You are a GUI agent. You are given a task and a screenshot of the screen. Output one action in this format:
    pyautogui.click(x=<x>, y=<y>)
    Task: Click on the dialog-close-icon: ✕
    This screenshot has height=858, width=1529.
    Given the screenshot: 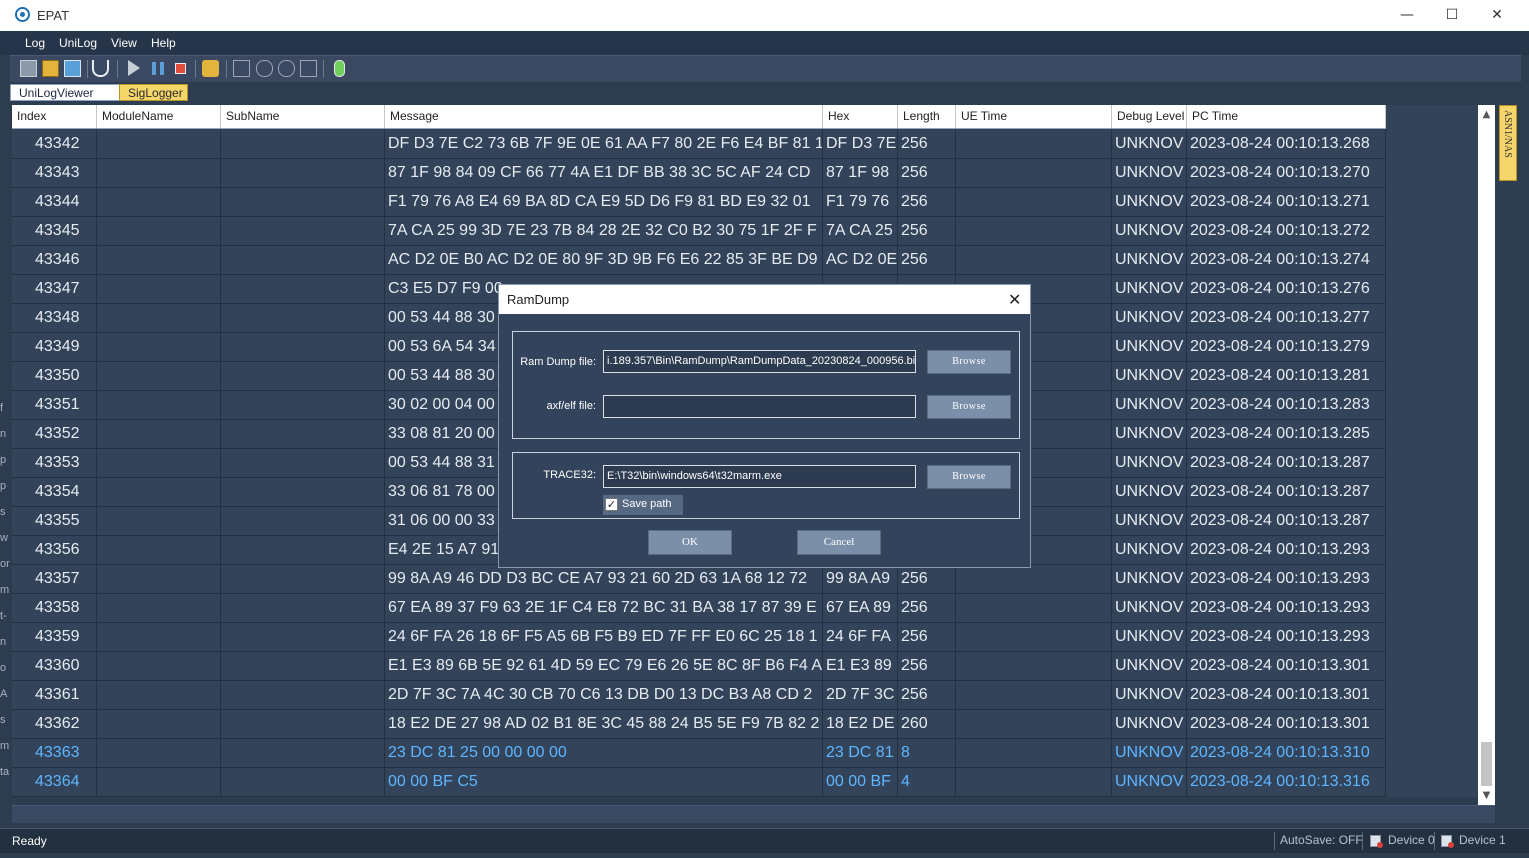 What is the action you would take?
    pyautogui.click(x=1014, y=299)
    